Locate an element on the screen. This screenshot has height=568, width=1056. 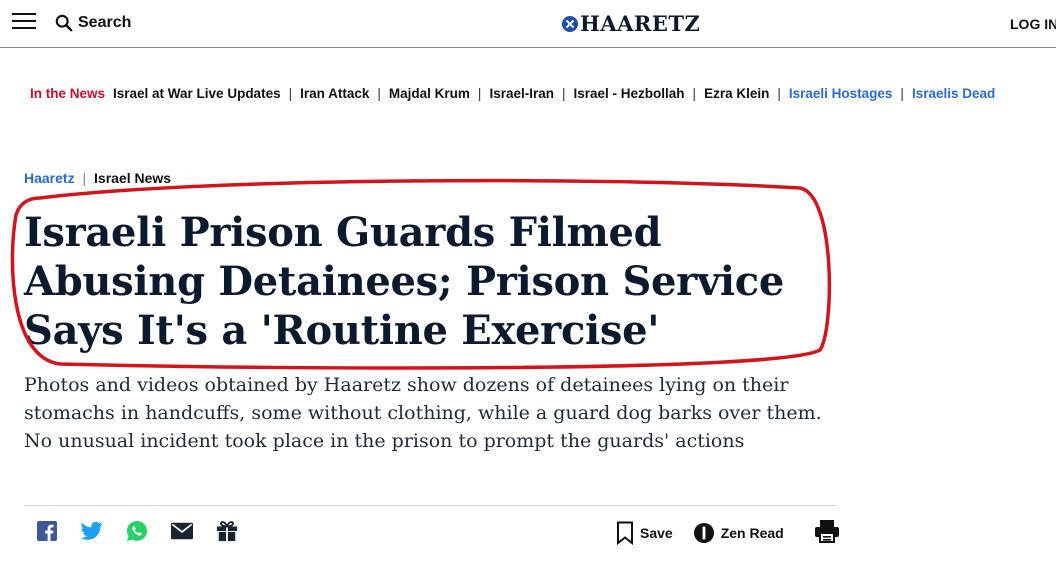
share-bar is located at coordinates (148, 531).